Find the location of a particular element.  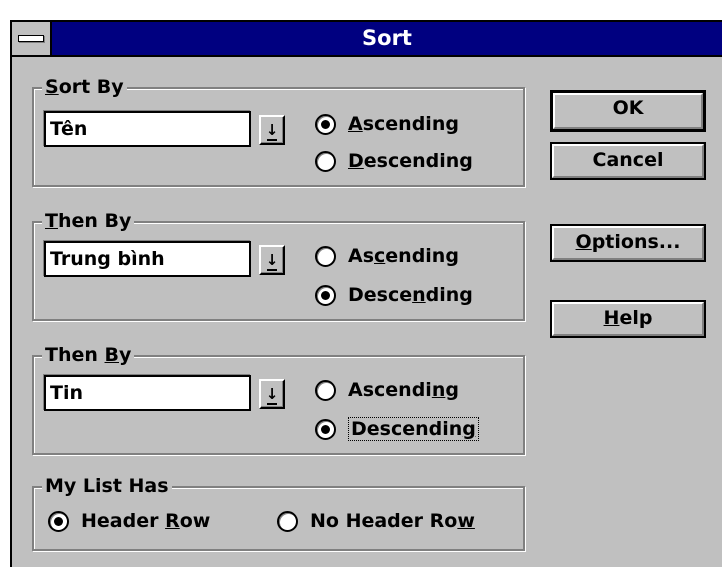

sort-by-descending-label: Descending is located at coordinates (410, 161).